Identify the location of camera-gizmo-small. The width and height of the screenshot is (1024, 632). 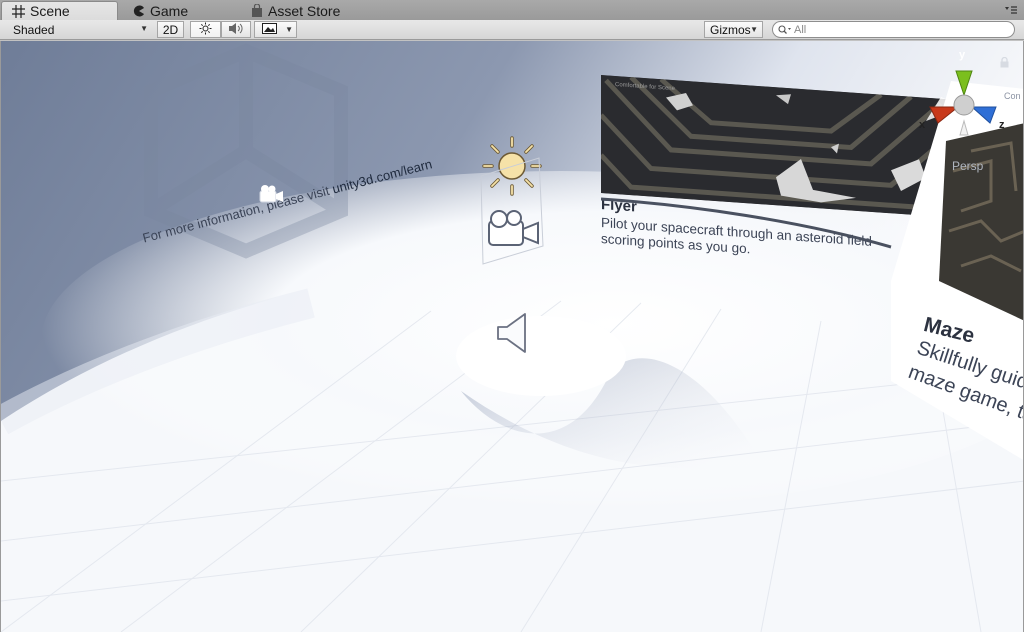
(272, 196).